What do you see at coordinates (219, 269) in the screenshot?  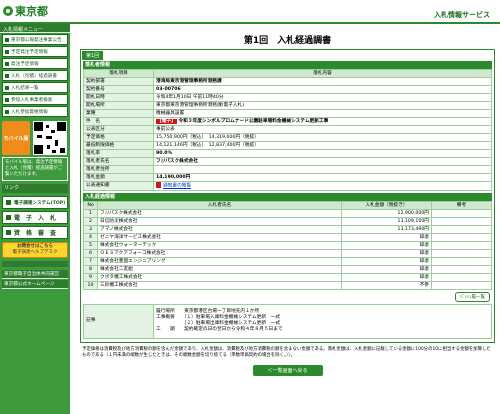 I see `bidder-name: 株式会社二友組` at bounding box center [219, 269].